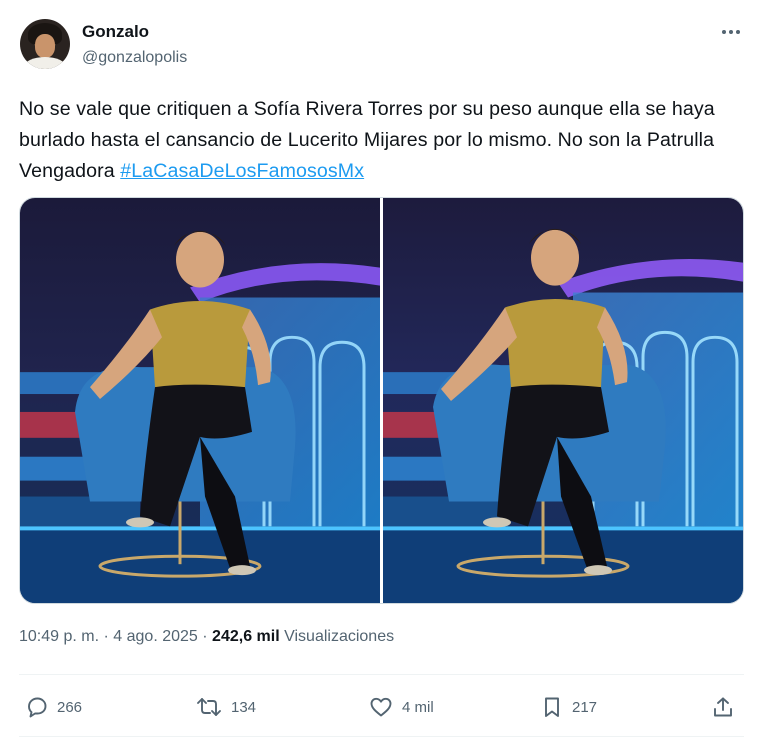 The width and height of the screenshot is (768, 739). What do you see at coordinates (155, 636) in the screenshot?
I see `tweet-date: 4 ago. 2025` at bounding box center [155, 636].